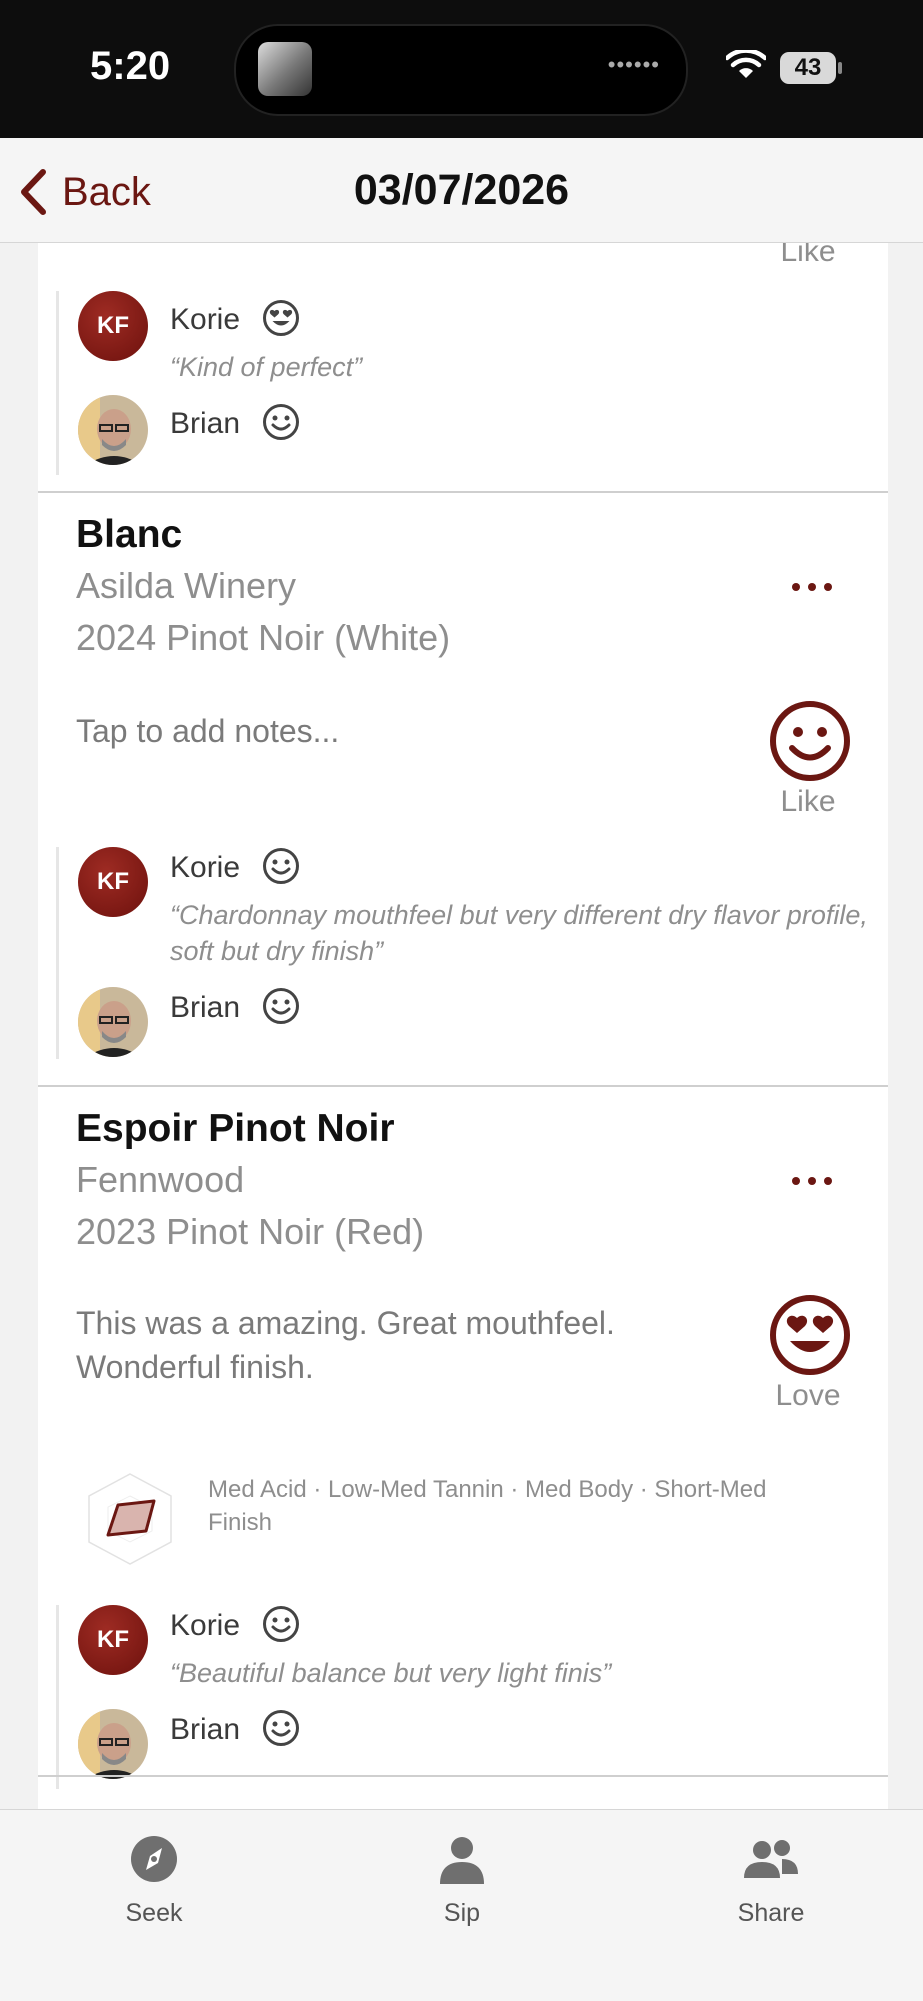  I want to click on comment-text: “Kind of perfect”, so click(266, 367).